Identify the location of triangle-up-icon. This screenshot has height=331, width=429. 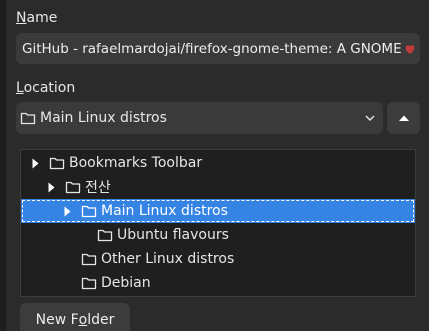
(403, 118).